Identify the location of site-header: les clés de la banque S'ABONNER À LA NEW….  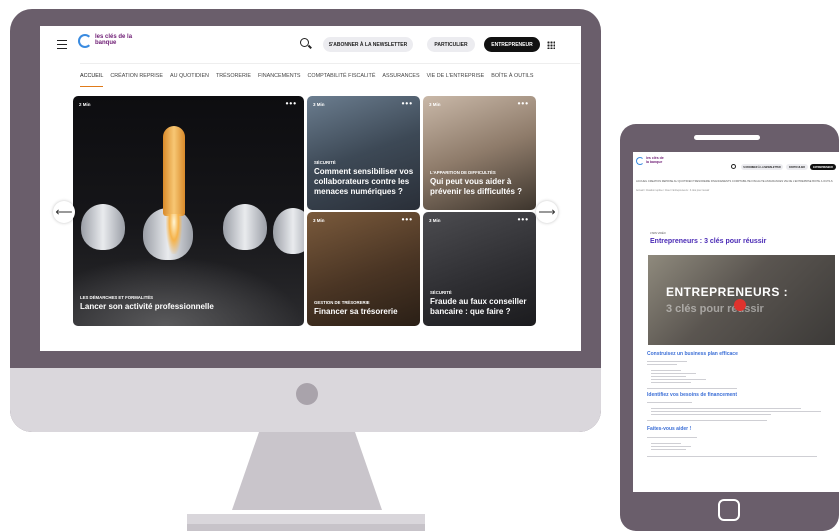
(310, 45).